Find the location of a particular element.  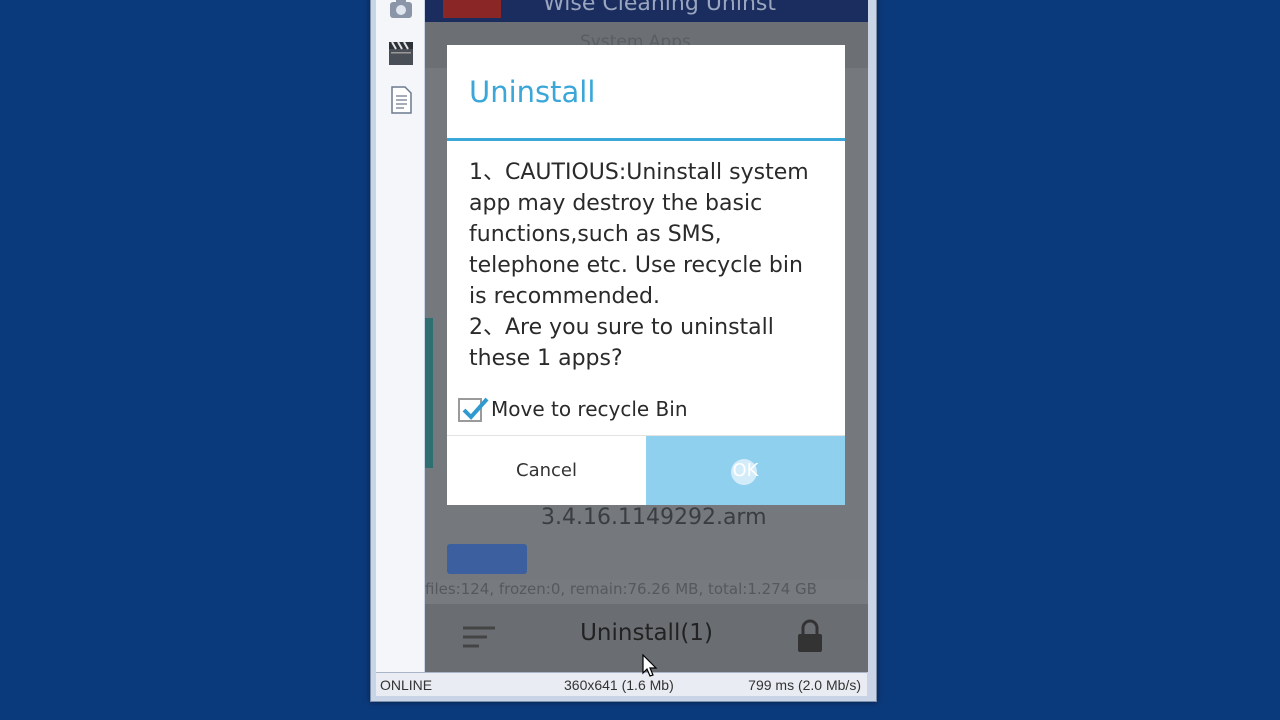

ok-button: OK is located at coordinates (745, 470).